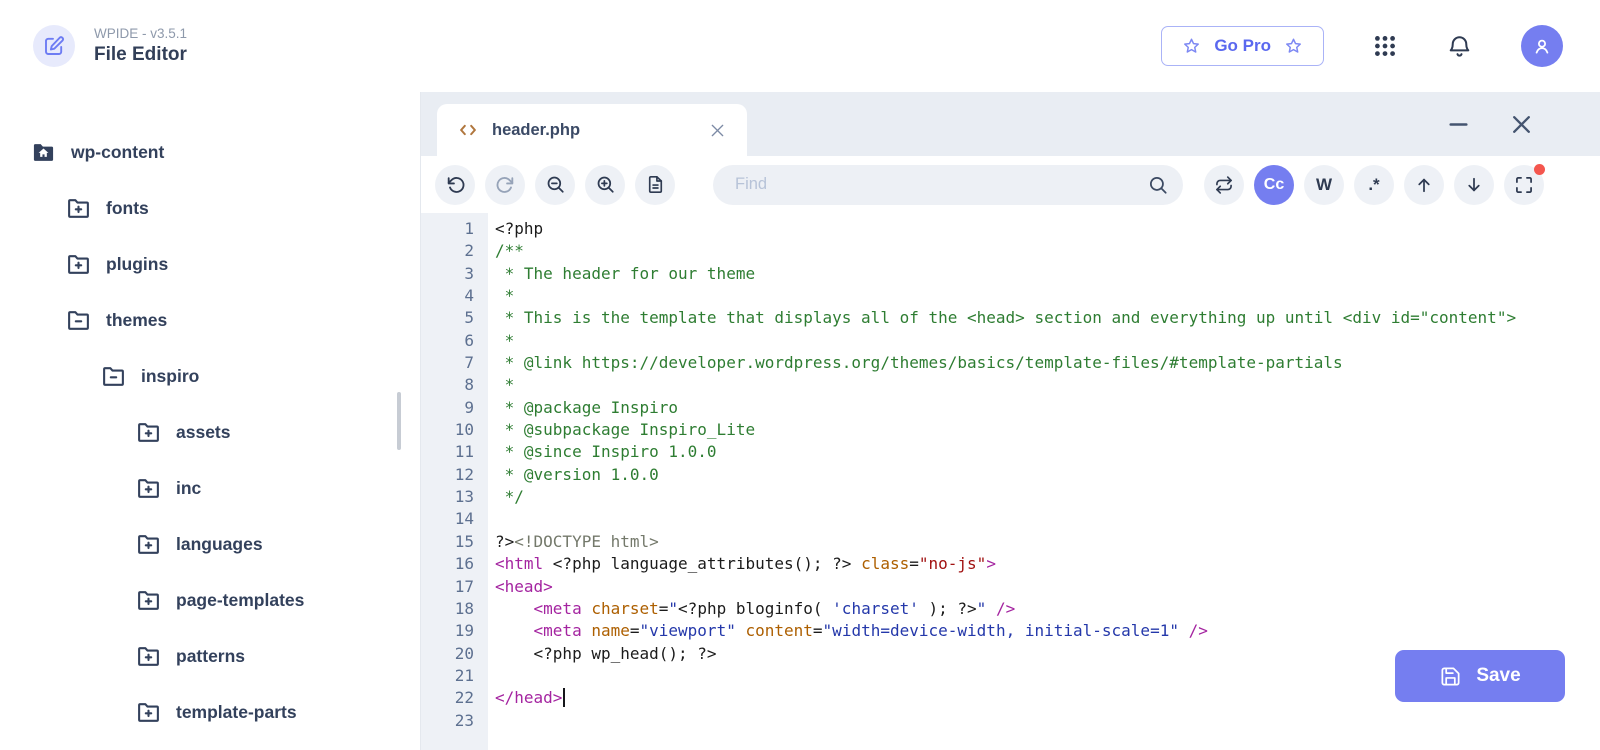 The width and height of the screenshot is (1600, 750). What do you see at coordinates (469, 407) in the screenshot?
I see `line-number: 9` at bounding box center [469, 407].